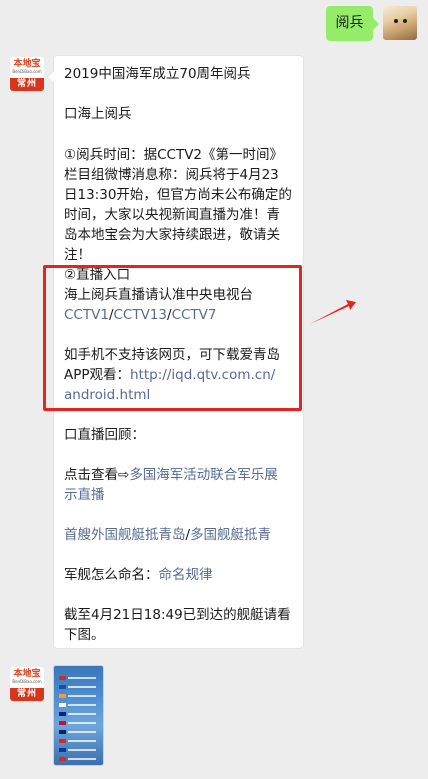 The height and width of the screenshot is (779, 428). Describe the element at coordinates (400, 23) in the screenshot. I see `user-avatar` at that location.